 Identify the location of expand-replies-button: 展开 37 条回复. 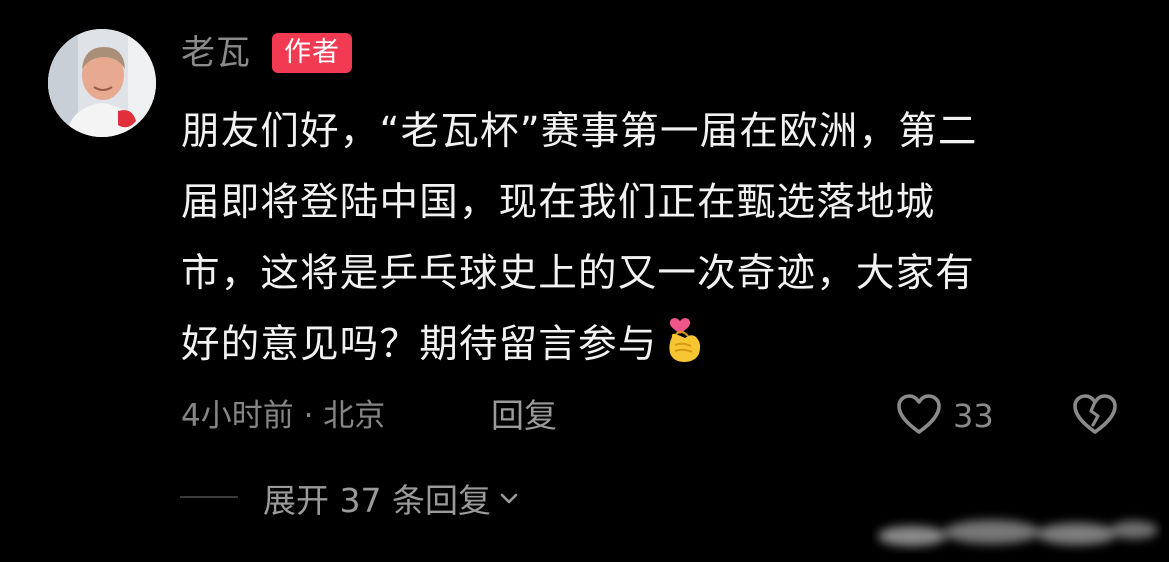
(392, 498).